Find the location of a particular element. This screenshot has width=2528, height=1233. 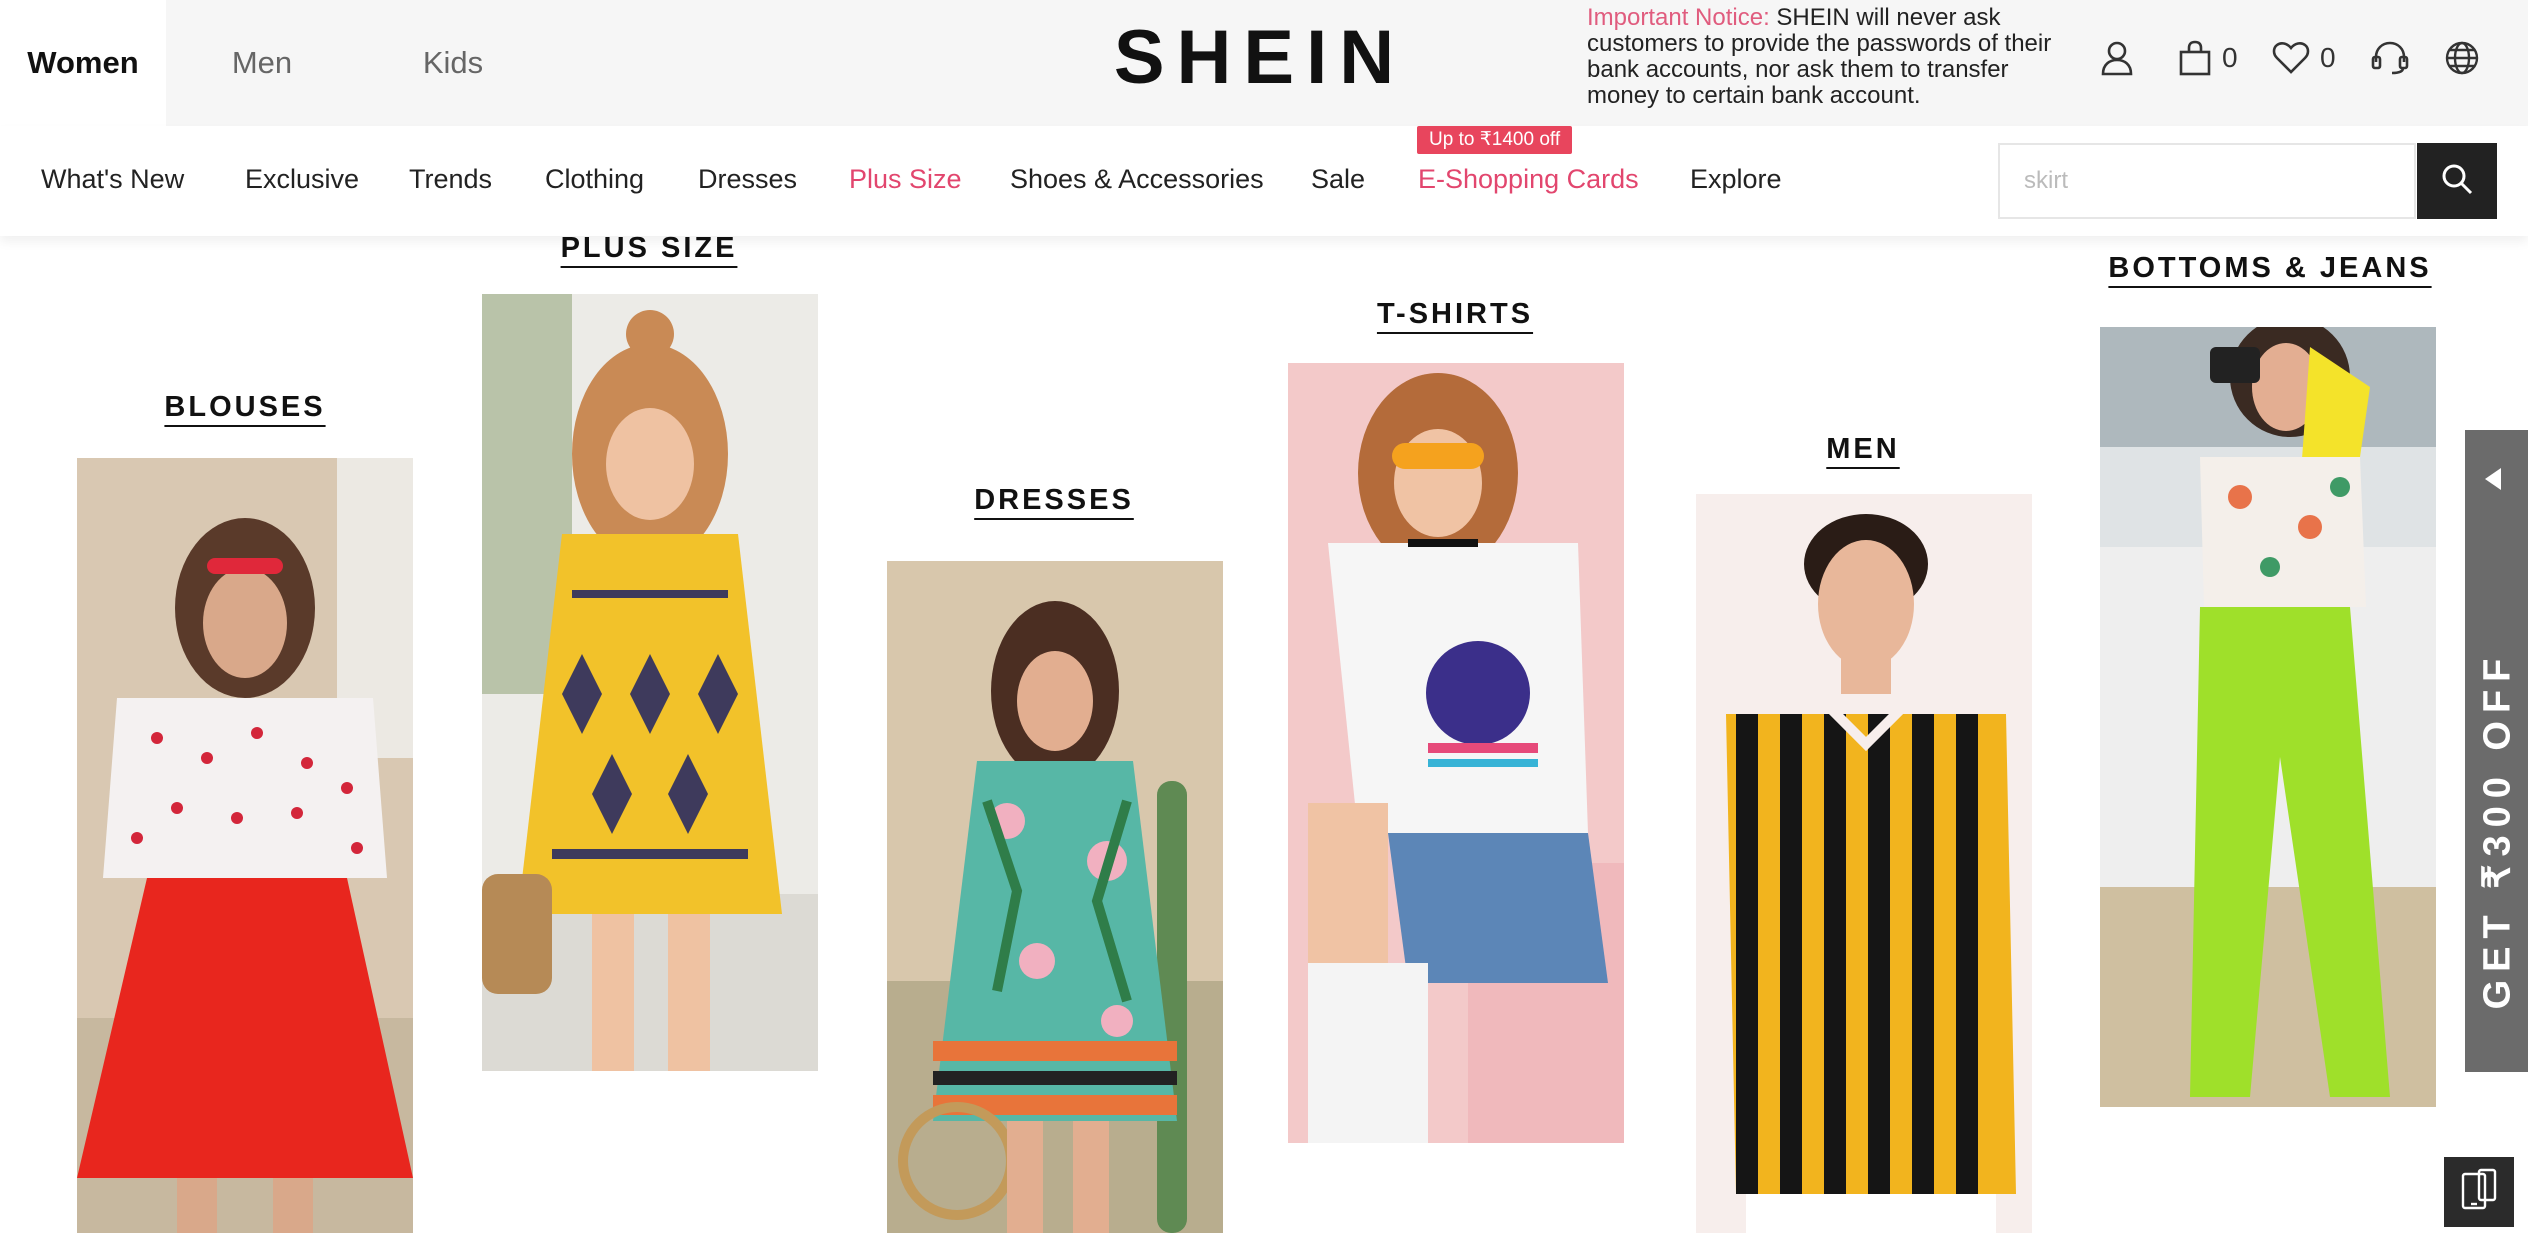

nav-dresses: Dresses is located at coordinates (747, 179).